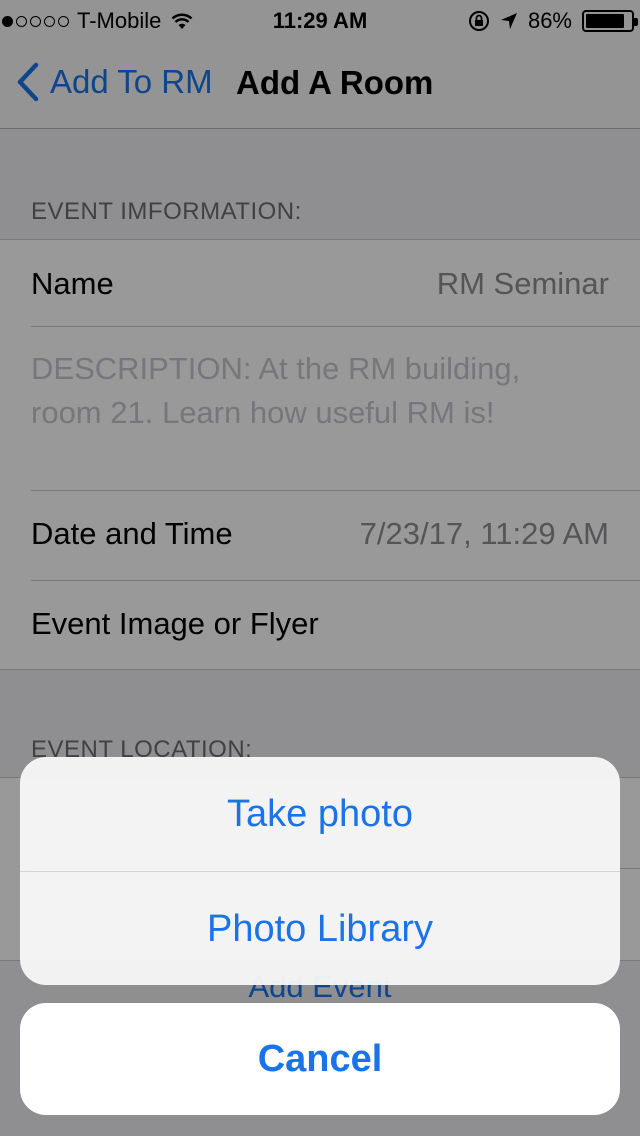 Image resolution: width=640 pixels, height=1136 pixels. I want to click on take-photo-button: Take photo, so click(320, 814).